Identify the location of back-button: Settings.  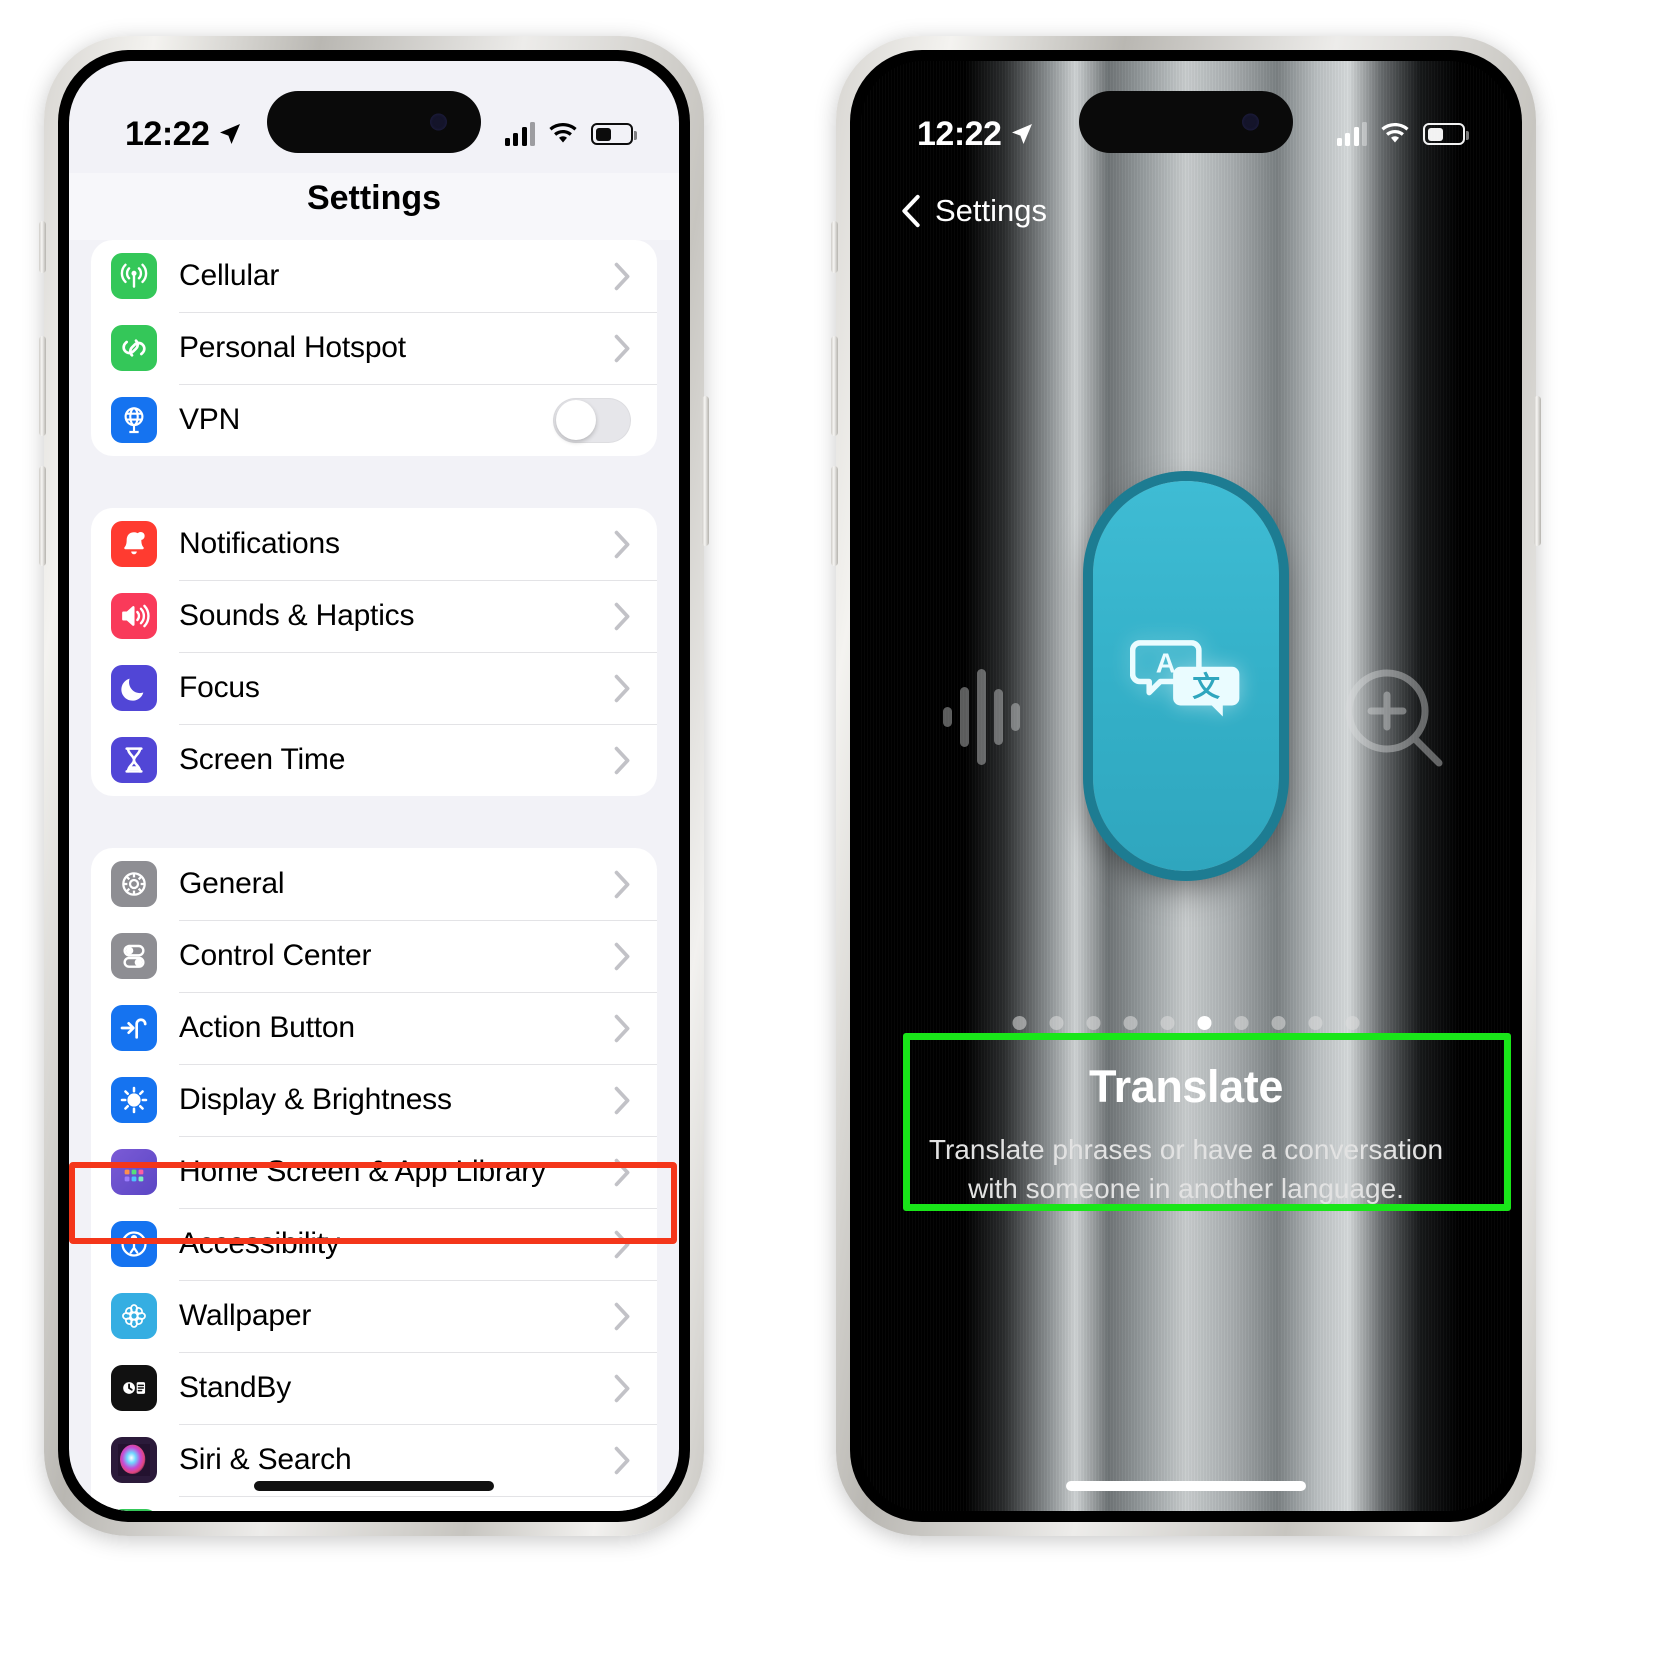
(974, 211).